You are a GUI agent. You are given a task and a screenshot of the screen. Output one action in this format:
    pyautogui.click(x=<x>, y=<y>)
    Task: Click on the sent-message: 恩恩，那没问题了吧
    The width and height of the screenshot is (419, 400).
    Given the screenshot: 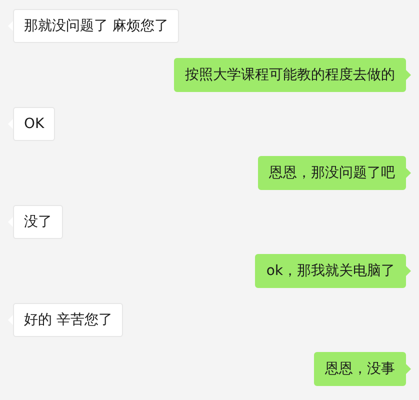 What is the action you would take?
    pyautogui.click(x=332, y=173)
    